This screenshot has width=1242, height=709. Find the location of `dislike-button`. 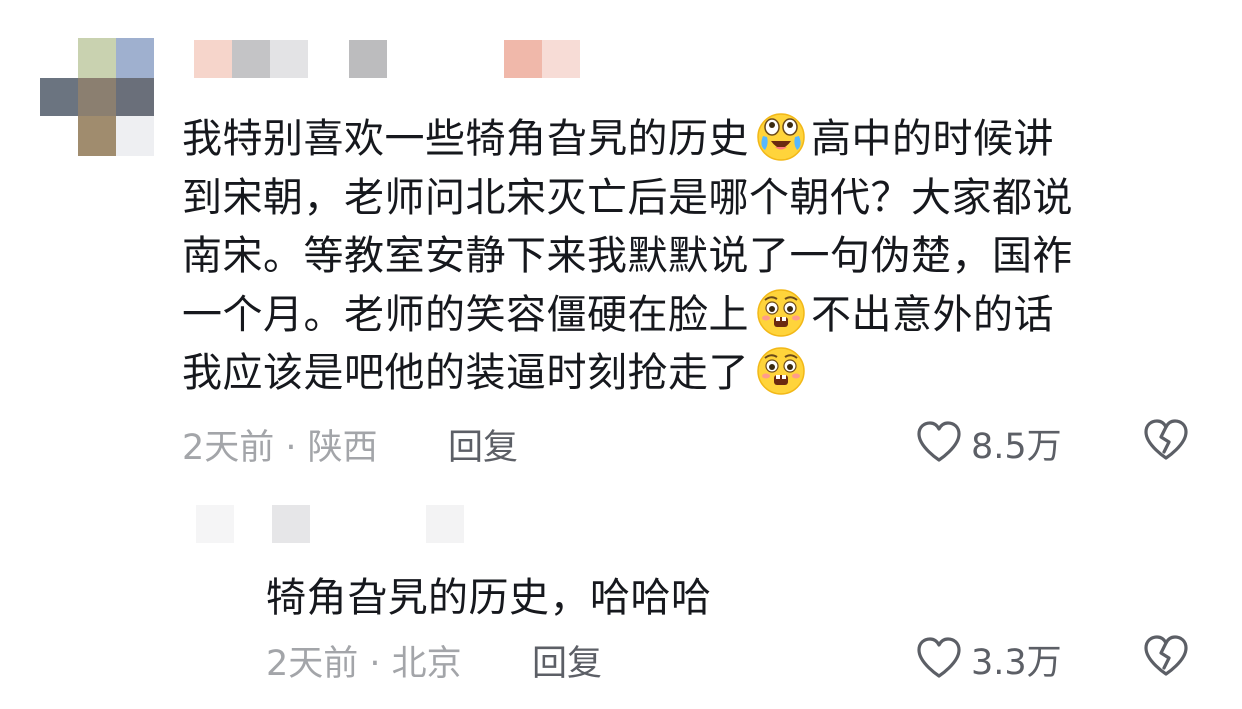

dislike-button is located at coordinates (1166, 442).